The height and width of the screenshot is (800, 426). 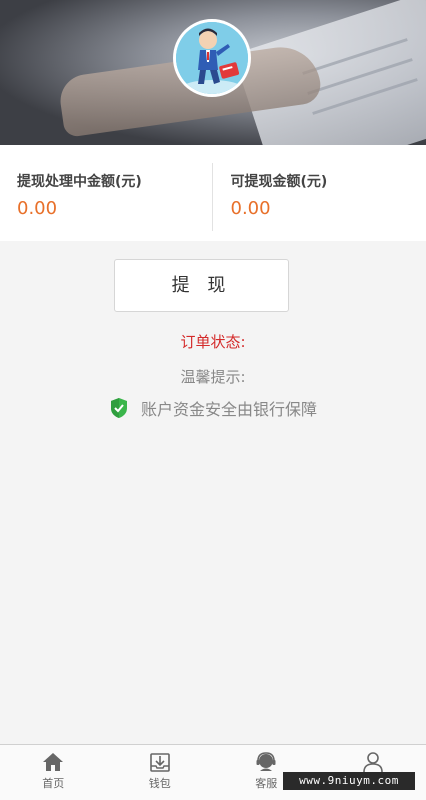 What do you see at coordinates (53, 762) in the screenshot?
I see `home-icon` at bounding box center [53, 762].